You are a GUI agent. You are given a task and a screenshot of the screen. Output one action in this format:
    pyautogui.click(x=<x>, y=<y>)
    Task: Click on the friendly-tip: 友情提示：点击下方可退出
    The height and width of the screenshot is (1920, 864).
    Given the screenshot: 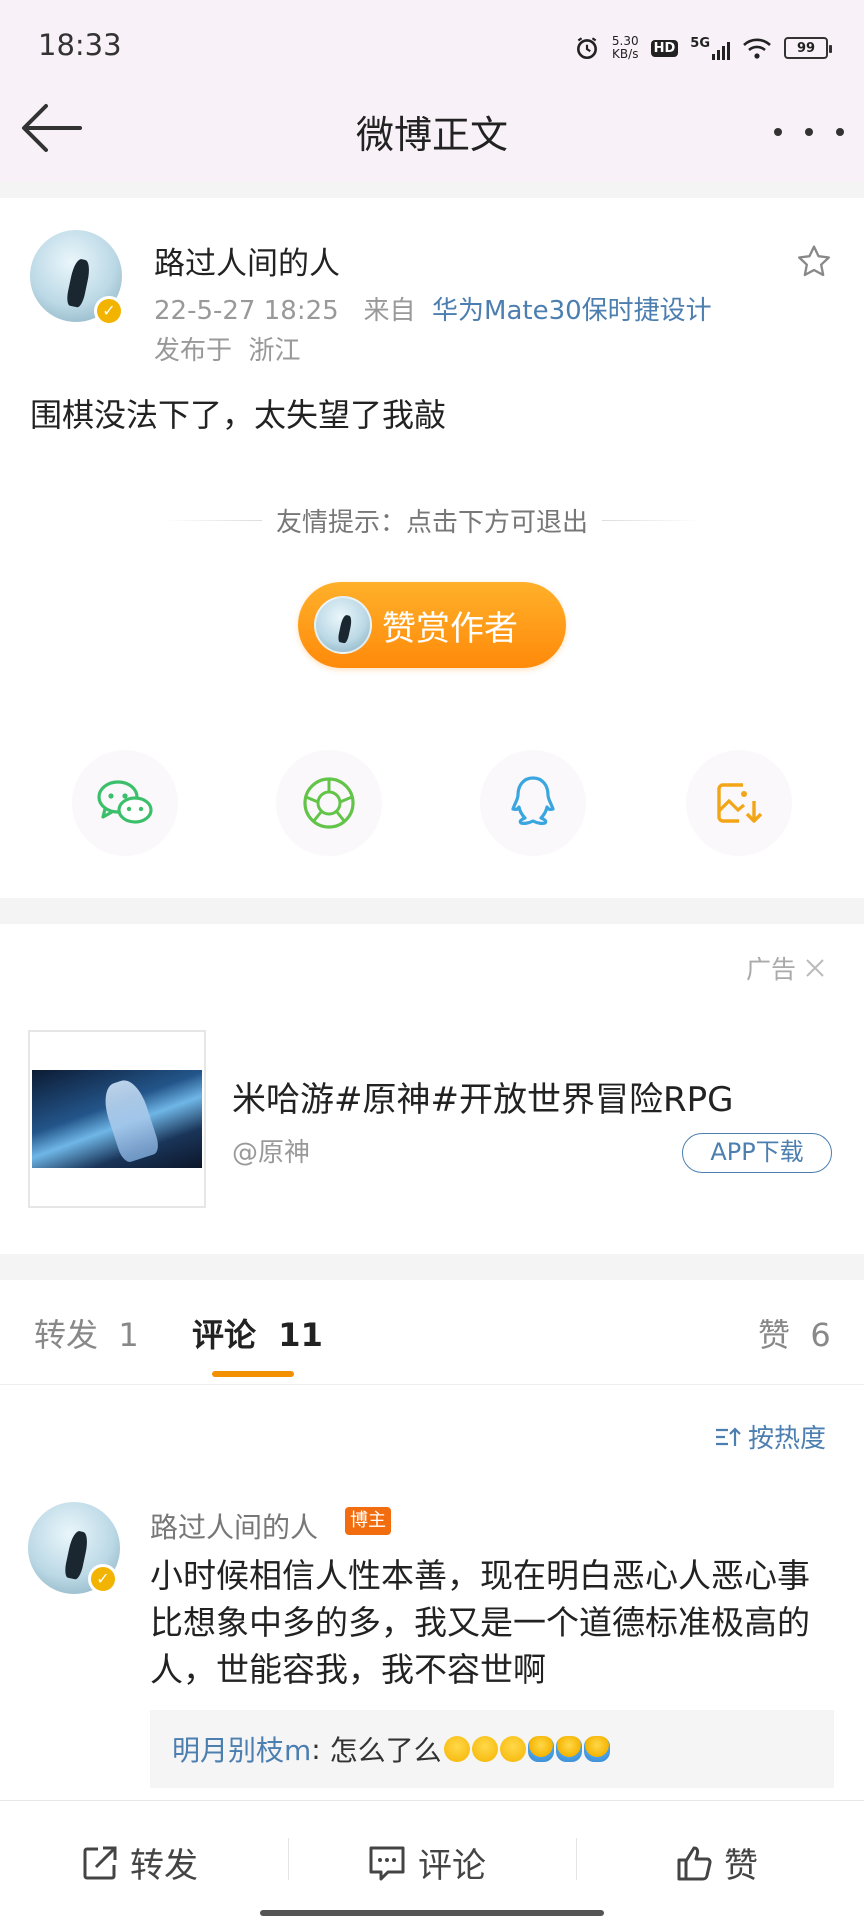 What is the action you would take?
    pyautogui.click(x=432, y=520)
    